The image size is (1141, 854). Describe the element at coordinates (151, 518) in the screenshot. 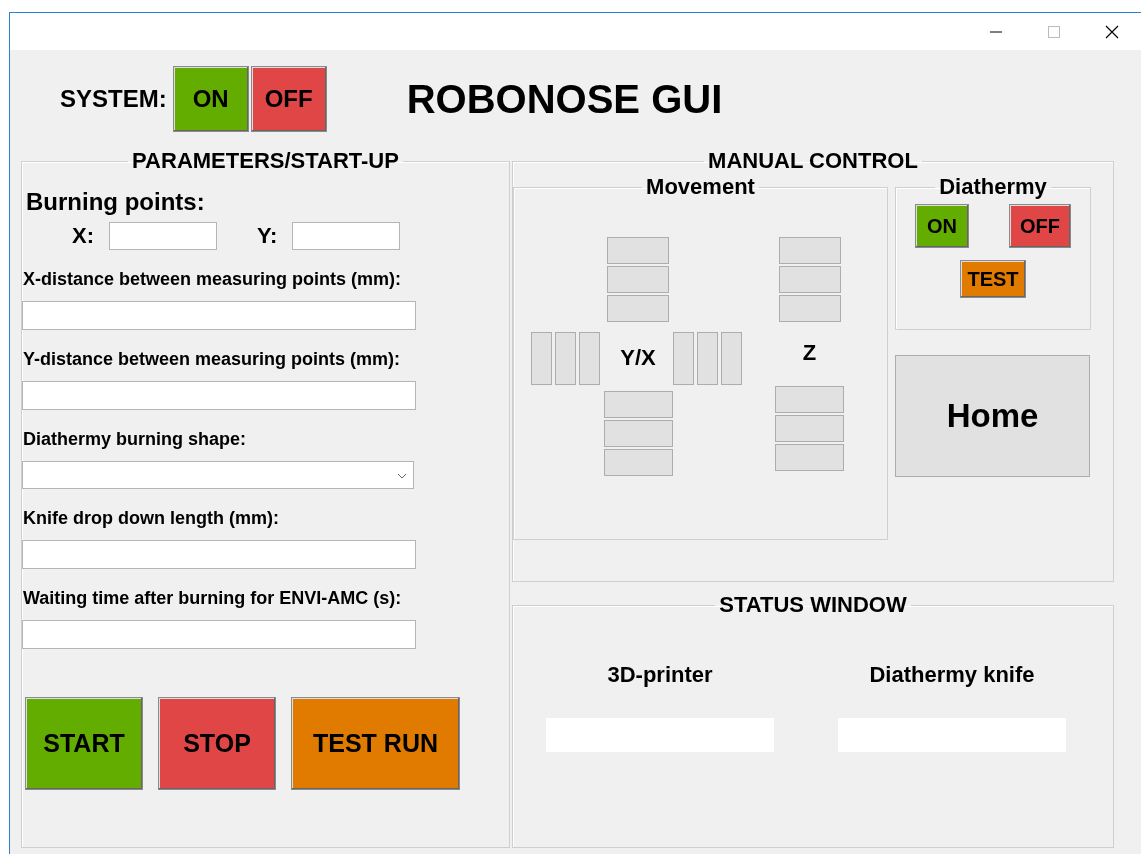

I see `field-label: Knife drop down length (mm):` at that location.